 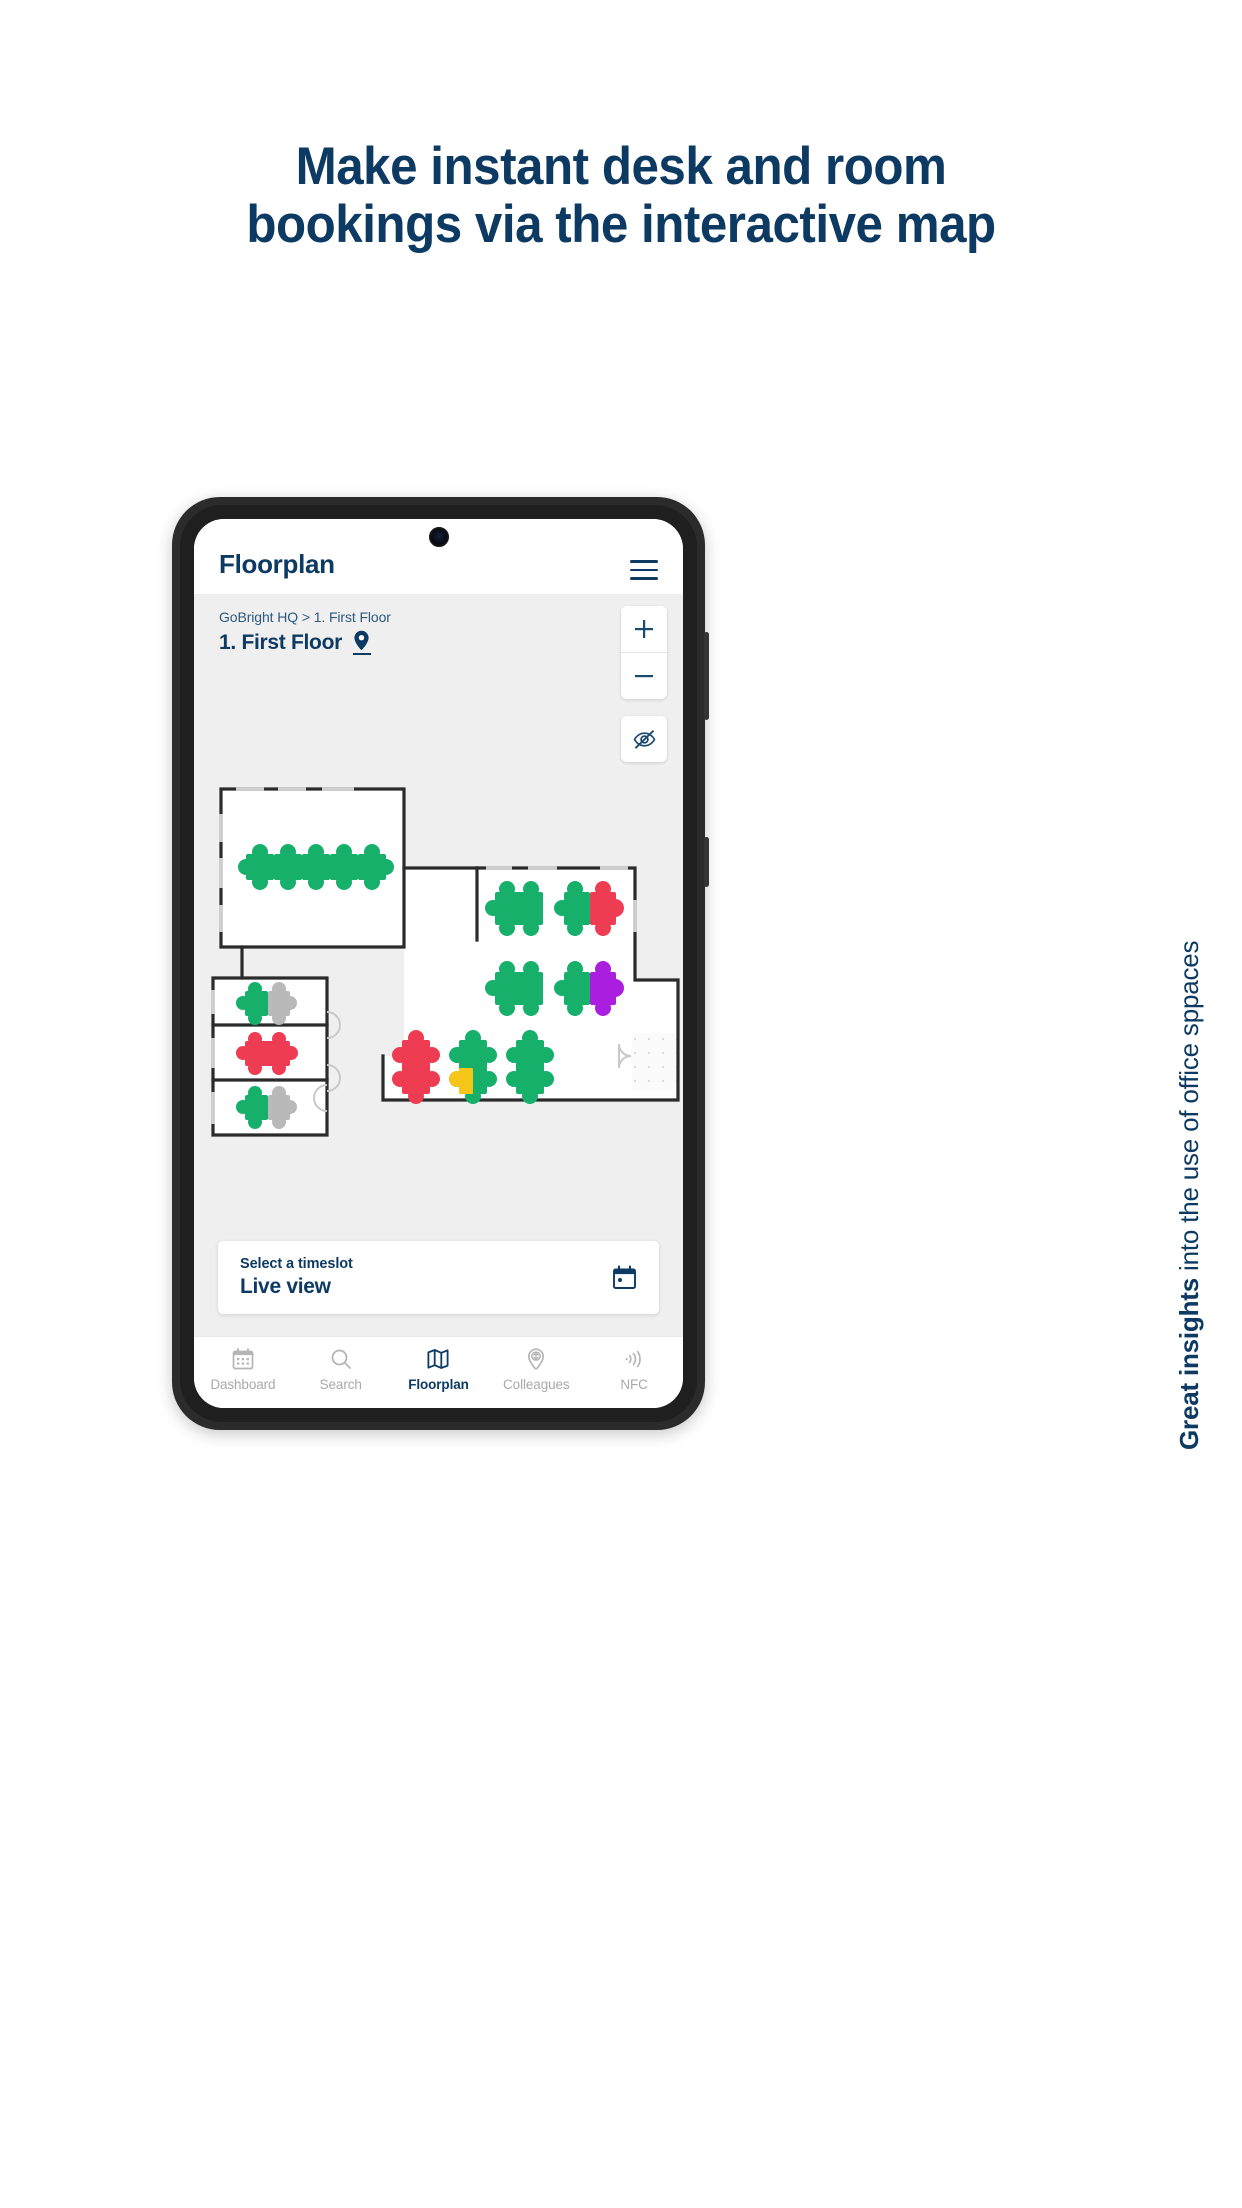 What do you see at coordinates (438, 537) in the screenshot?
I see `front-camera-icon` at bounding box center [438, 537].